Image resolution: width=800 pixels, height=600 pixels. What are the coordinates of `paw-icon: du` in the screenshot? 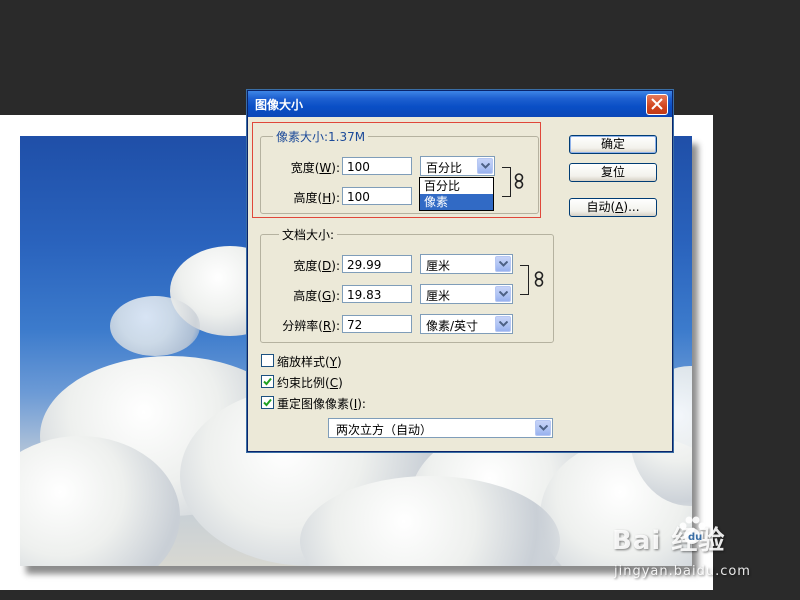 It's located at (692, 530).